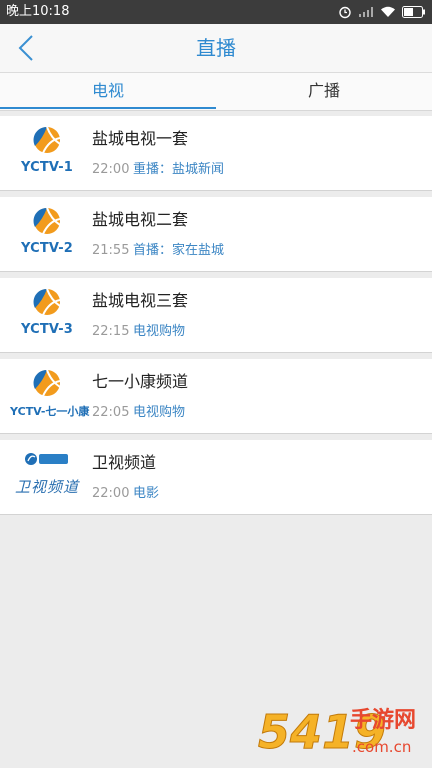  I want to click on status-time: 晚上10:18, so click(38, 11).